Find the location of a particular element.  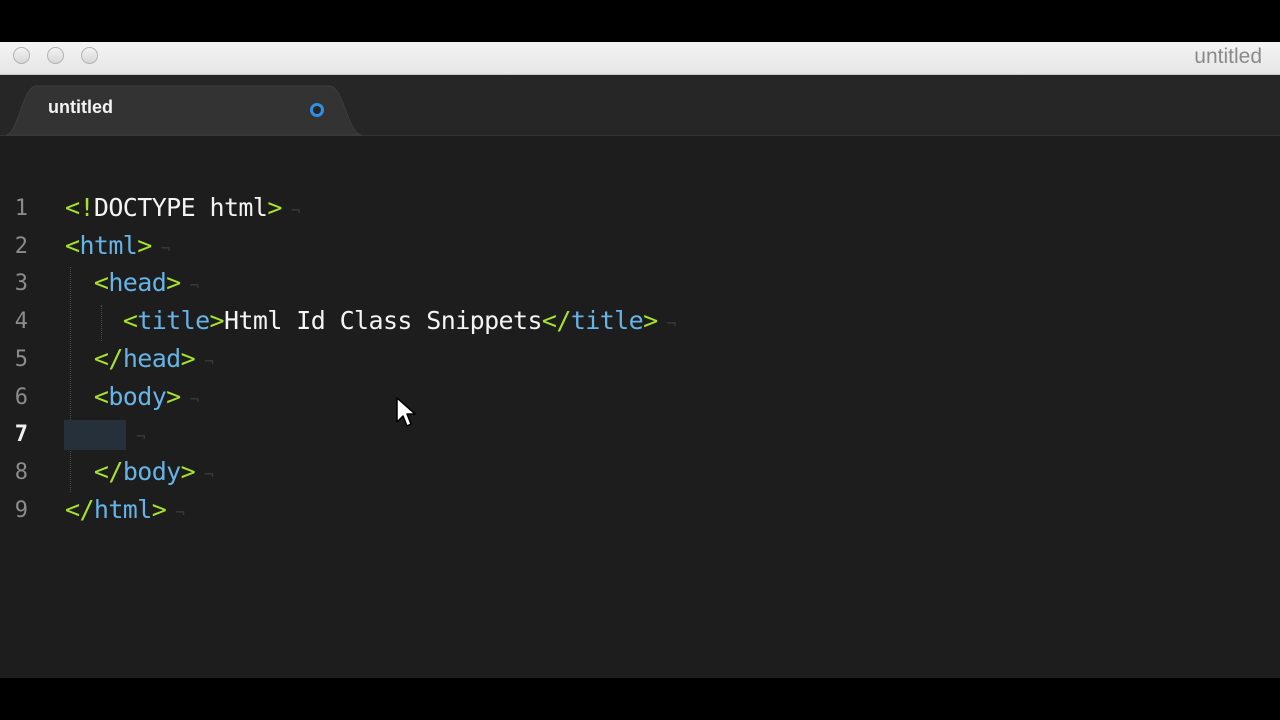

tab-bar: untitled is located at coordinates (640, 105).